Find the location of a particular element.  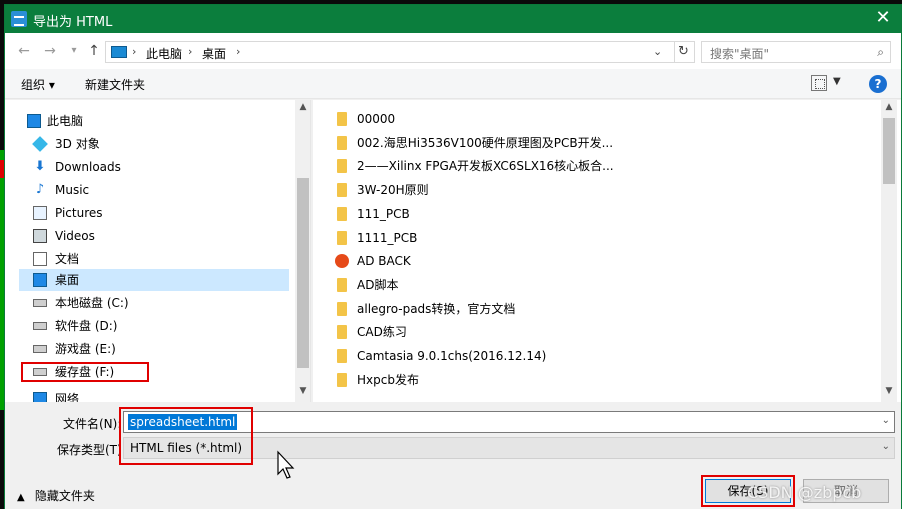

filetype-label: 保存类型(T): is located at coordinates (91, 450).